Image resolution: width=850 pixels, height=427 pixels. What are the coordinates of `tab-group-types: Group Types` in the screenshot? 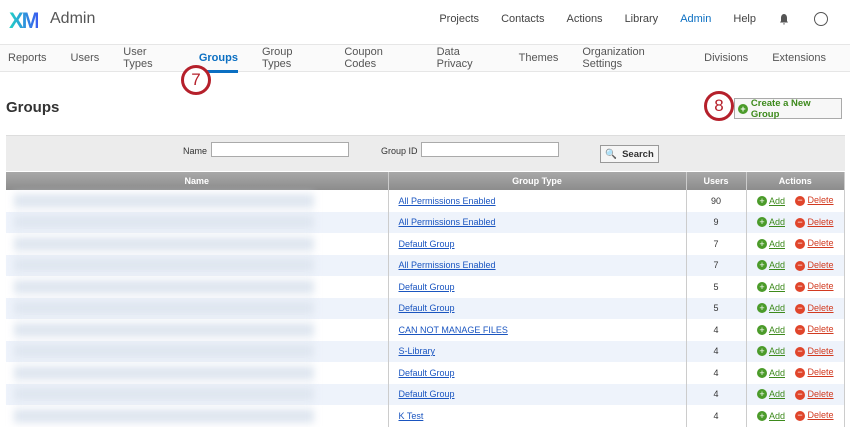 It's located at (291, 58).